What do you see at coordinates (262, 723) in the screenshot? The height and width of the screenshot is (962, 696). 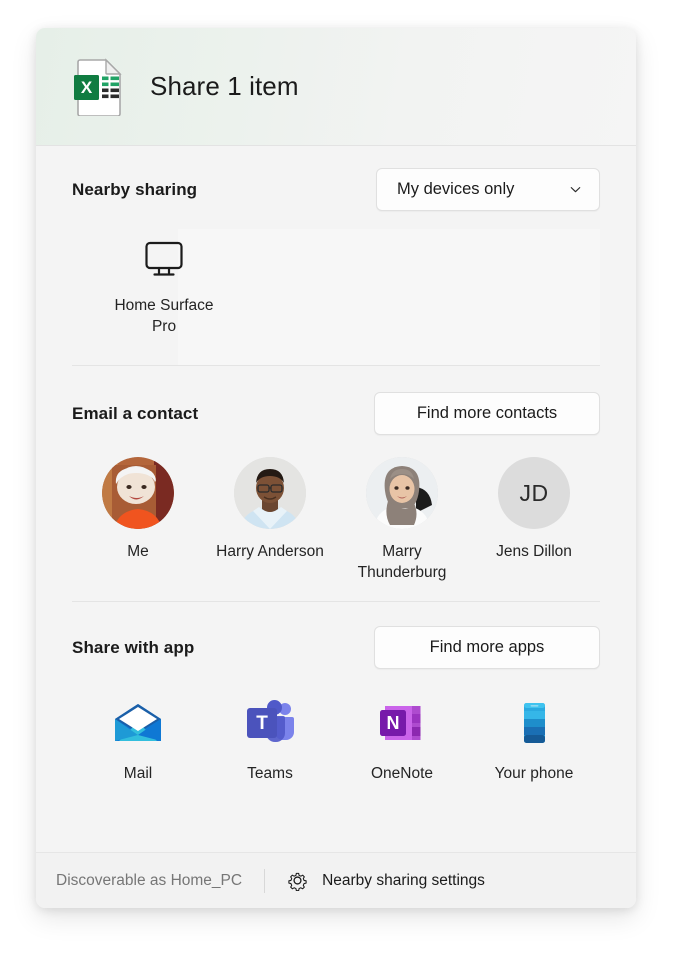 I see `svg-text: T` at bounding box center [262, 723].